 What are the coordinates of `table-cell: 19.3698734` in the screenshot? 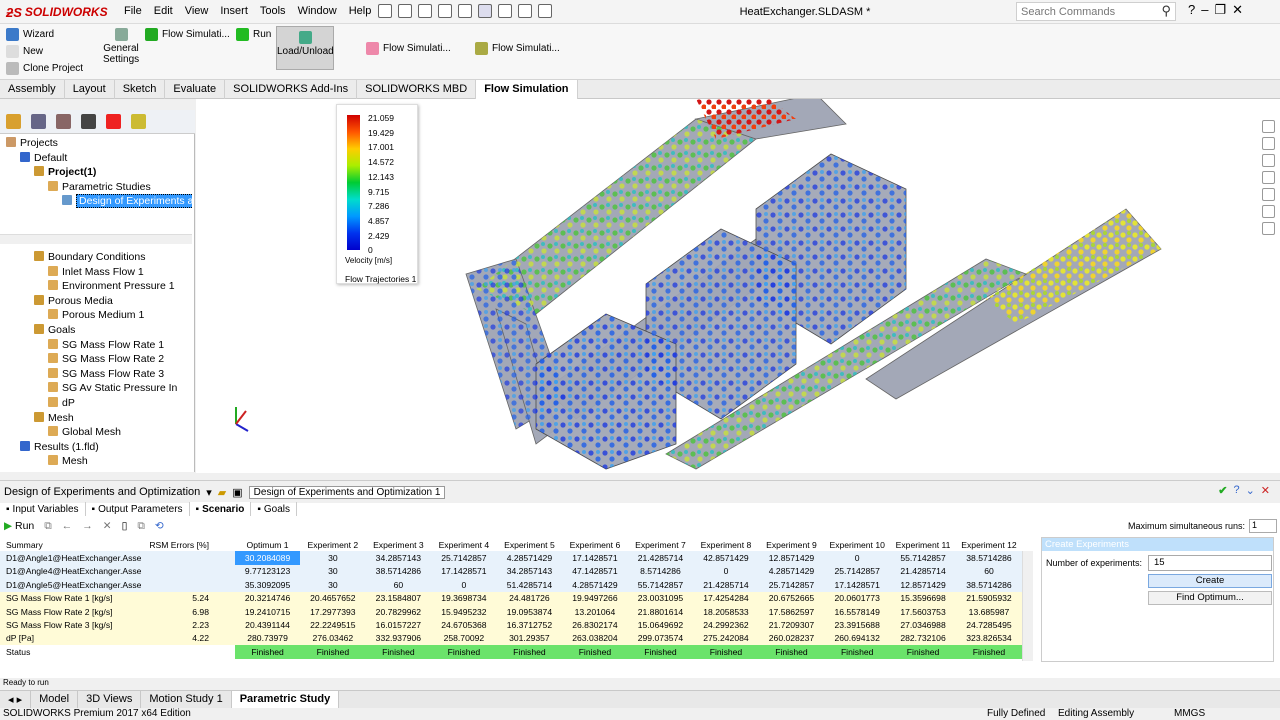 It's located at (464, 598).